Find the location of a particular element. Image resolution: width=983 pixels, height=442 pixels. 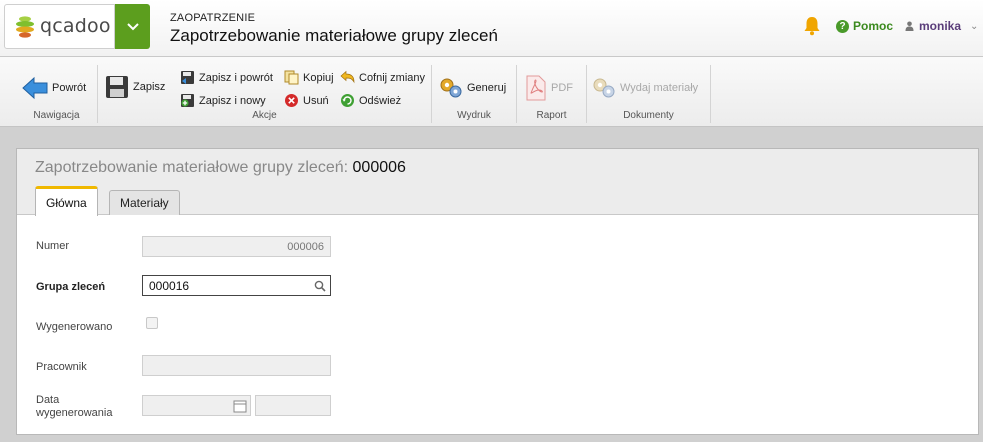

generation-time-field is located at coordinates (293, 405).